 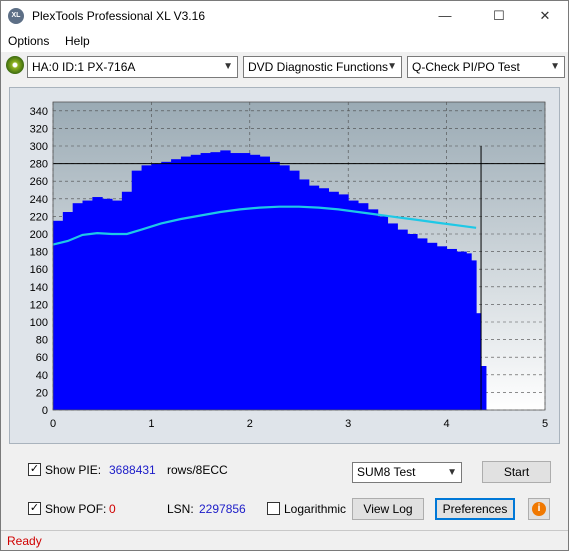 I want to click on y-tick-label: 120, so click(x=39, y=305).